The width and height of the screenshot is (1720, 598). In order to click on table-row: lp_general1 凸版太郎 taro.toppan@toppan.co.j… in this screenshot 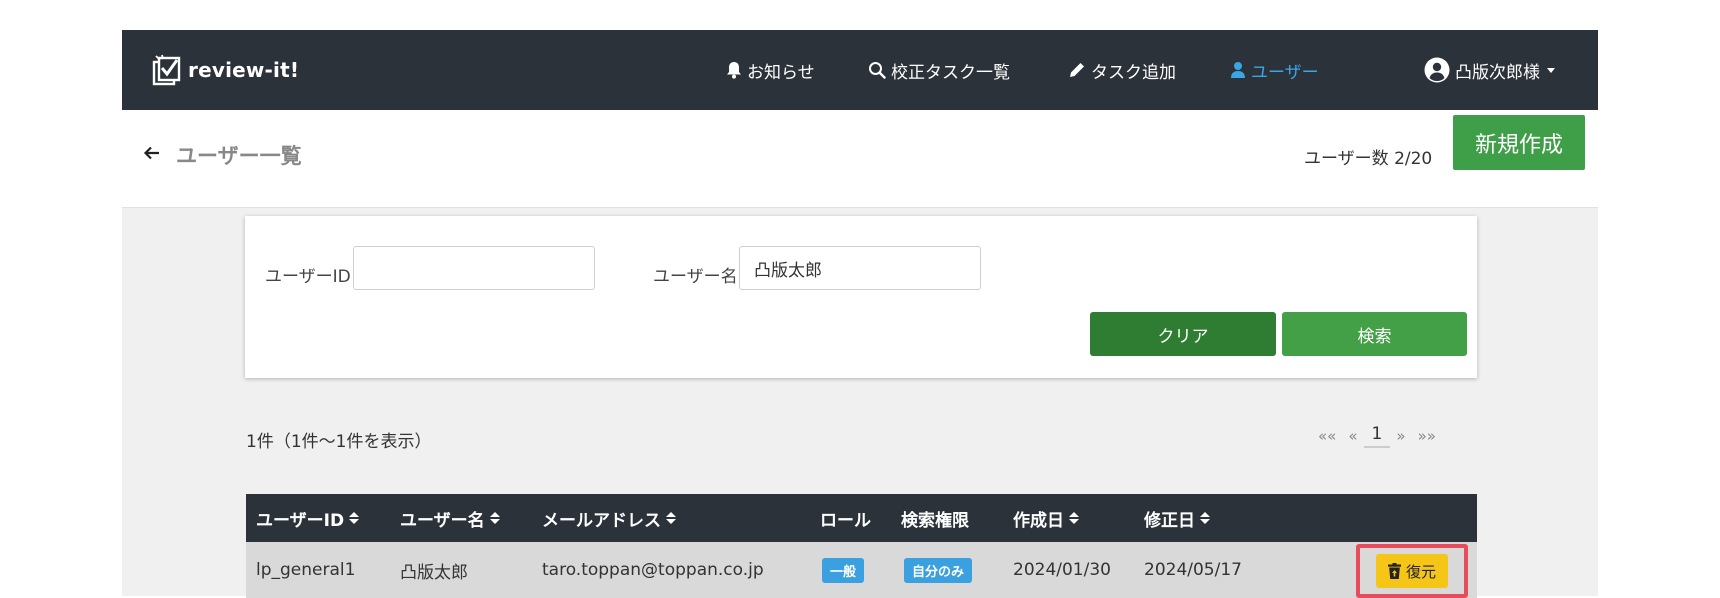, I will do `click(861, 570)`.